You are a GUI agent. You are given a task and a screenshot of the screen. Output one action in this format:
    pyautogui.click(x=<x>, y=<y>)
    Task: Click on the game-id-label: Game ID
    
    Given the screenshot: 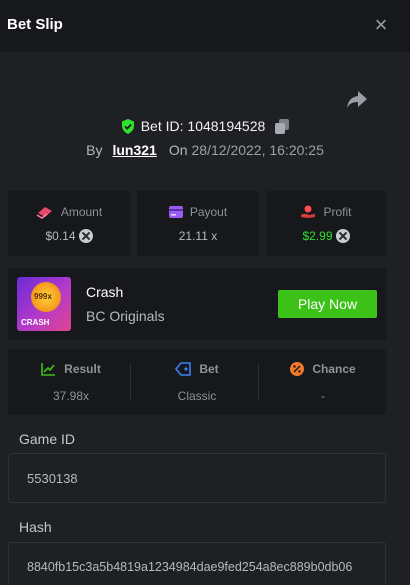 What is the action you would take?
    pyautogui.click(x=47, y=439)
    